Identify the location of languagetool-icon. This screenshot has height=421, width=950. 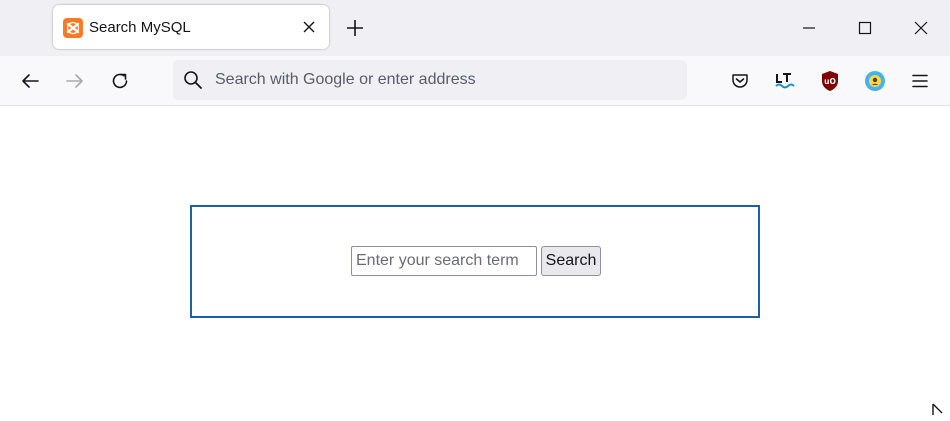
(785, 81).